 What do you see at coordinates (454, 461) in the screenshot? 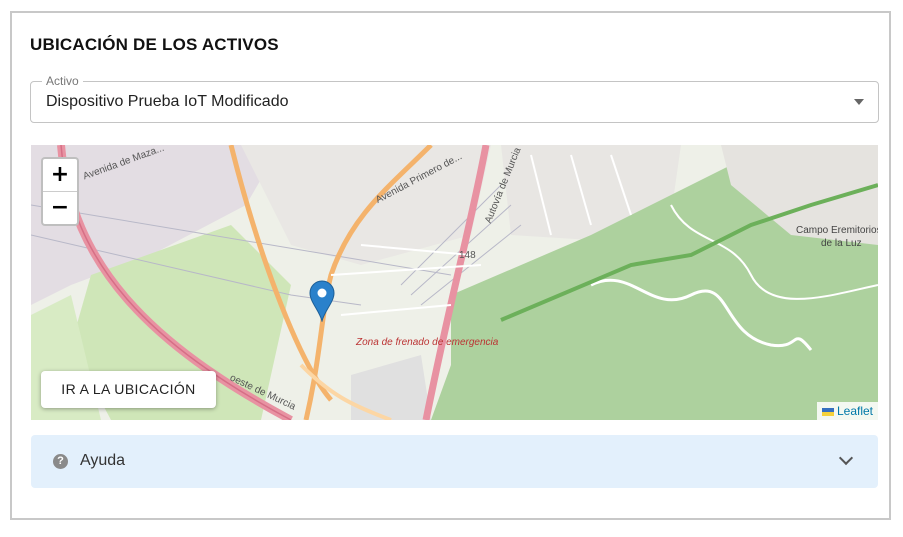
I see `help-accordion: ? Ayuda` at bounding box center [454, 461].